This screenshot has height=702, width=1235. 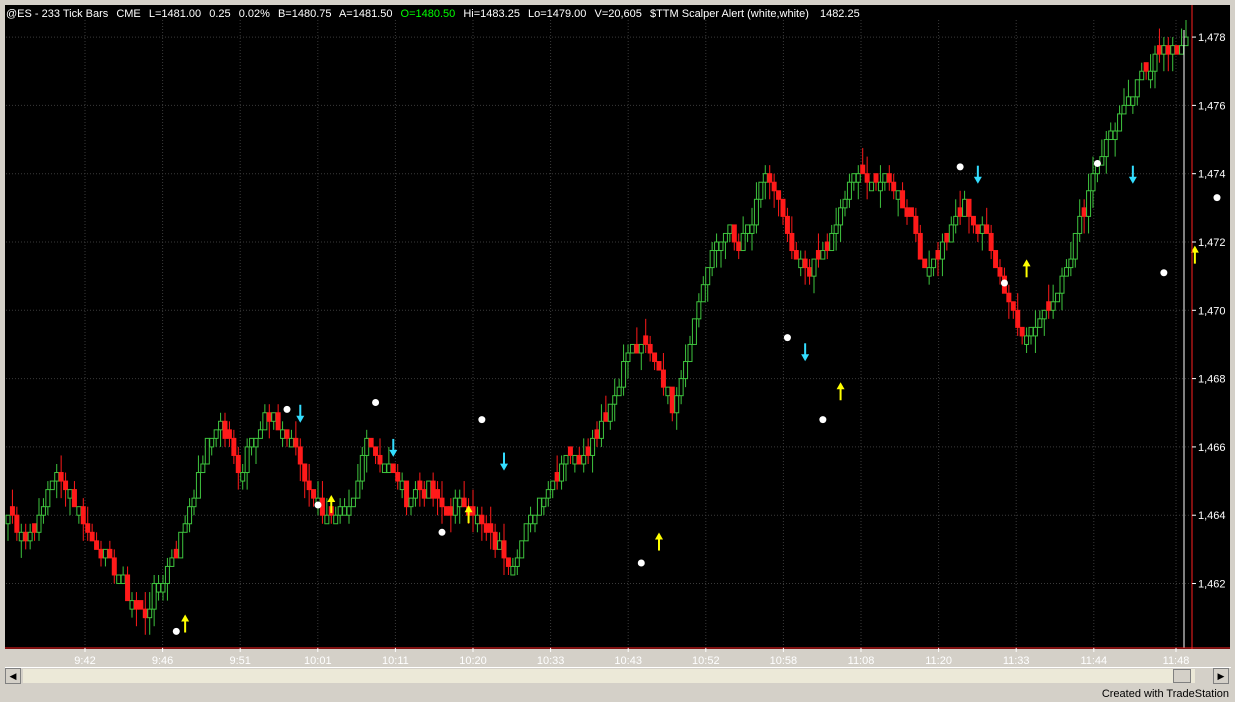 What do you see at coordinates (305, 14) in the screenshot?
I see `bid-price: B=1480.75` at bounding box center [305, 14].